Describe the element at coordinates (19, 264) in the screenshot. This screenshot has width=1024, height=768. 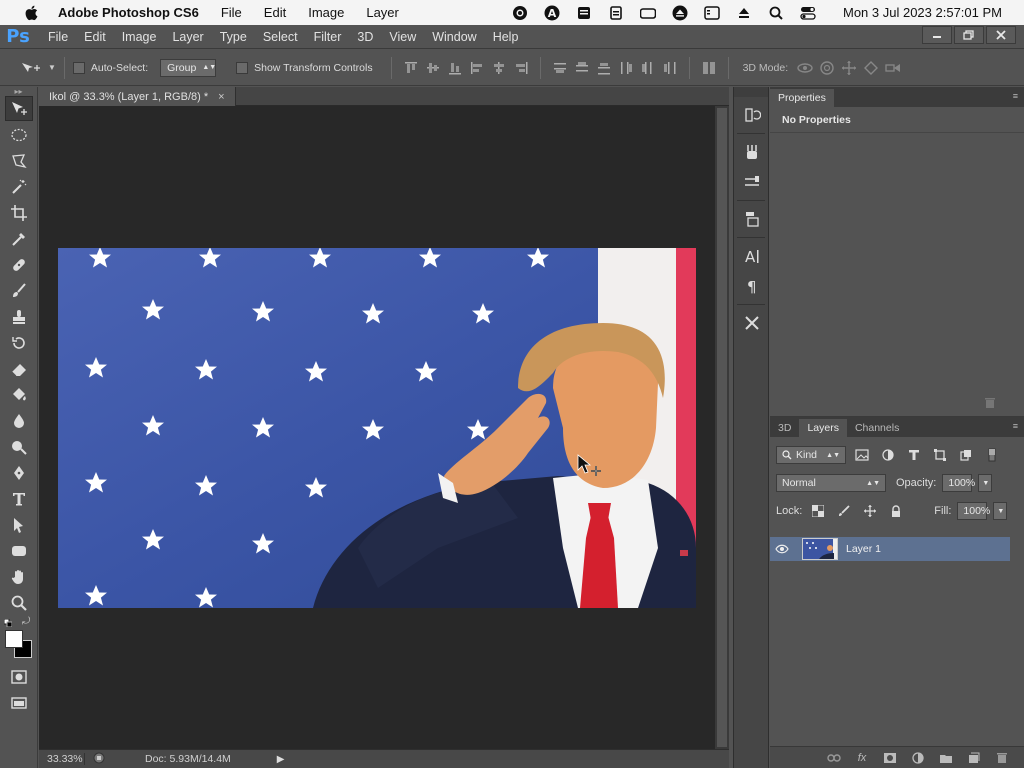
I see `healing-brush-tool` at that location.